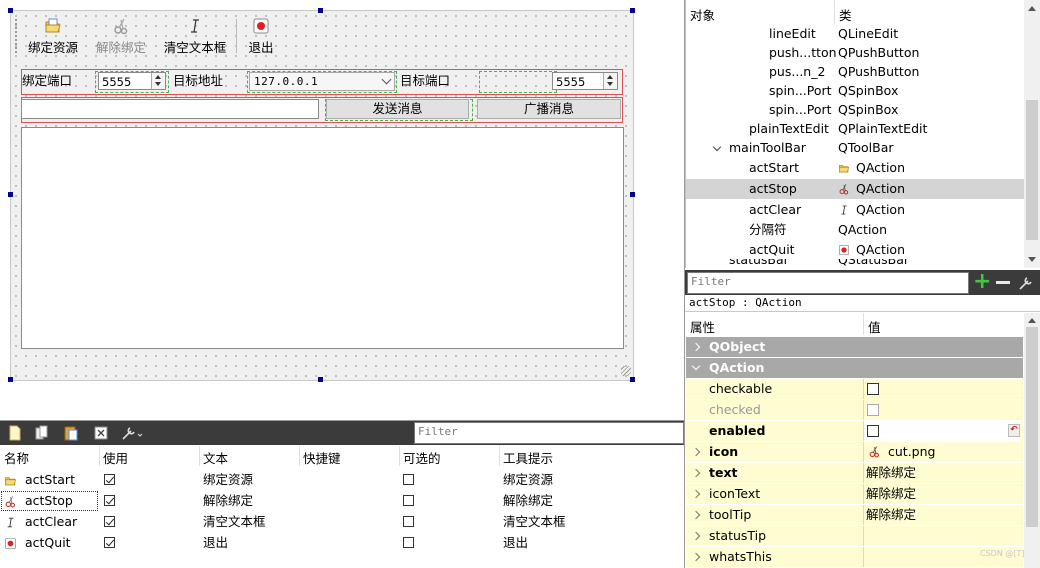 This screenshot has height=568, width=1040. Describe the element at coordinates (855, 53) in the screenshot. I see `tree-row: push...tton QPushButton` at that location.